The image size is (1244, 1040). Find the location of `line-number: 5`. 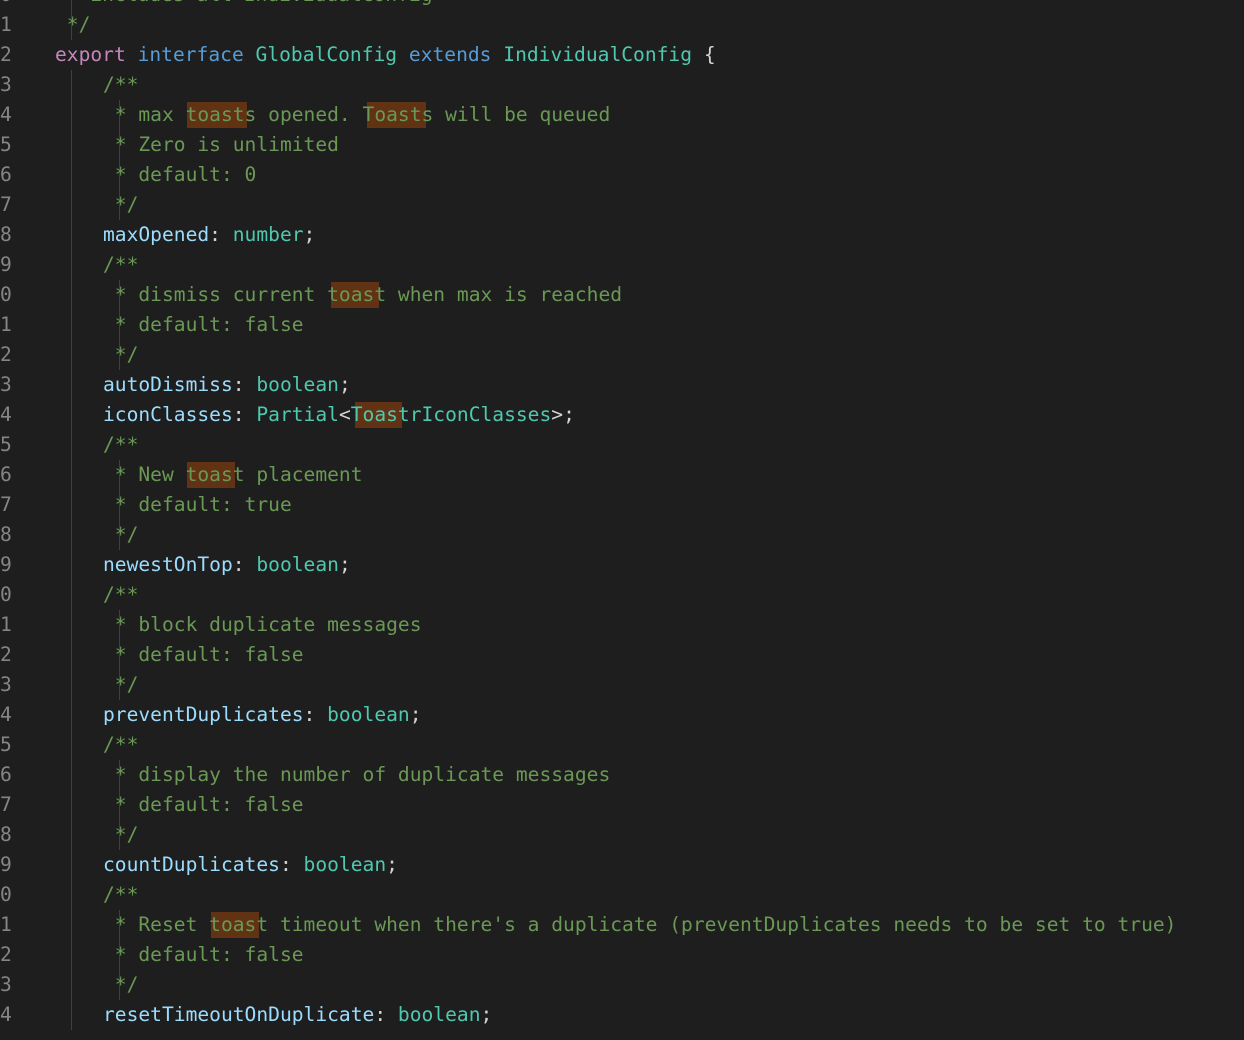

line-number: 5 is located at coordinates (6, 144).